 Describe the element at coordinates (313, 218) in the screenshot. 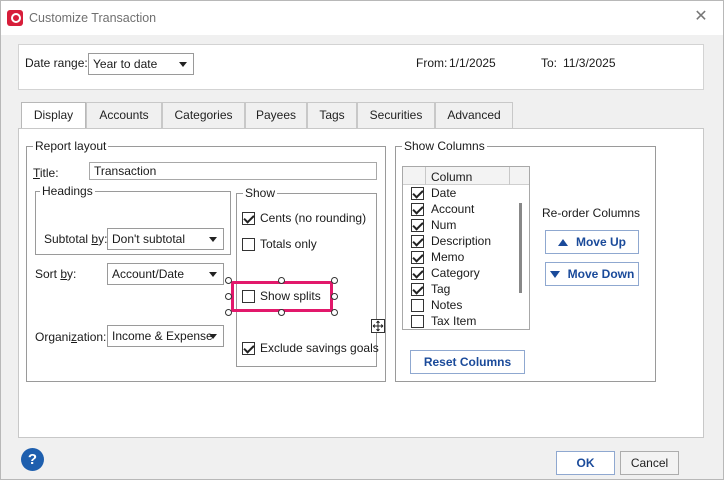

I see `cents-label: Cents (no rounding)` at that location.